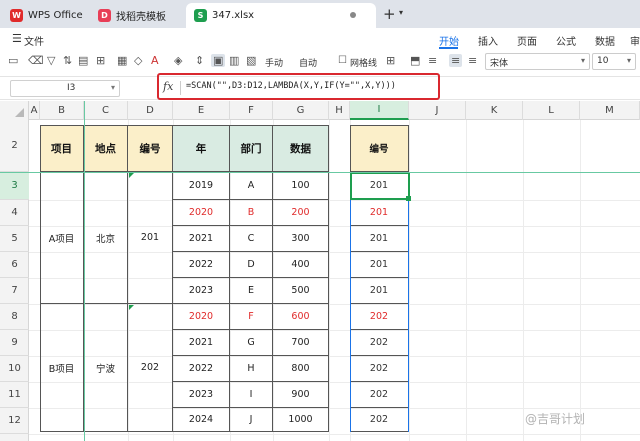 The height and width of the screenshot is (441, 640). I want to click on row-header-11: 11, so click(14, 395).